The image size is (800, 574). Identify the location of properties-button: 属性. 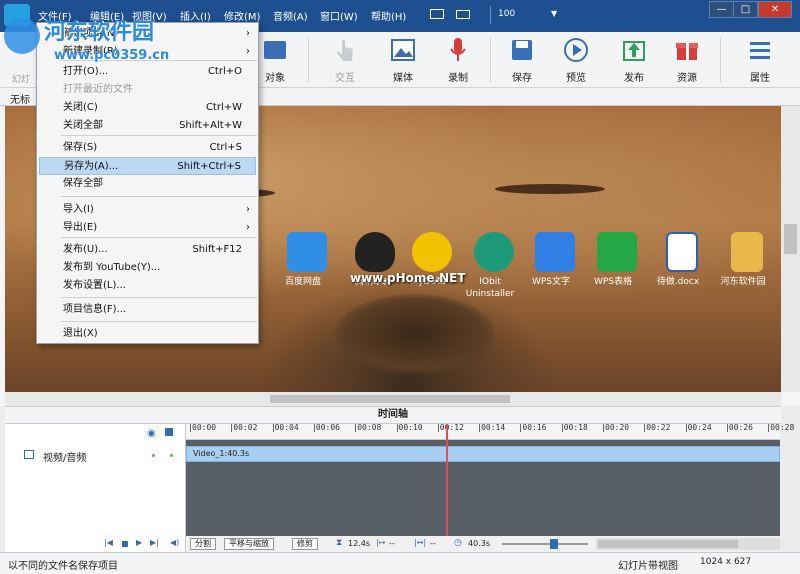
(760, 60).